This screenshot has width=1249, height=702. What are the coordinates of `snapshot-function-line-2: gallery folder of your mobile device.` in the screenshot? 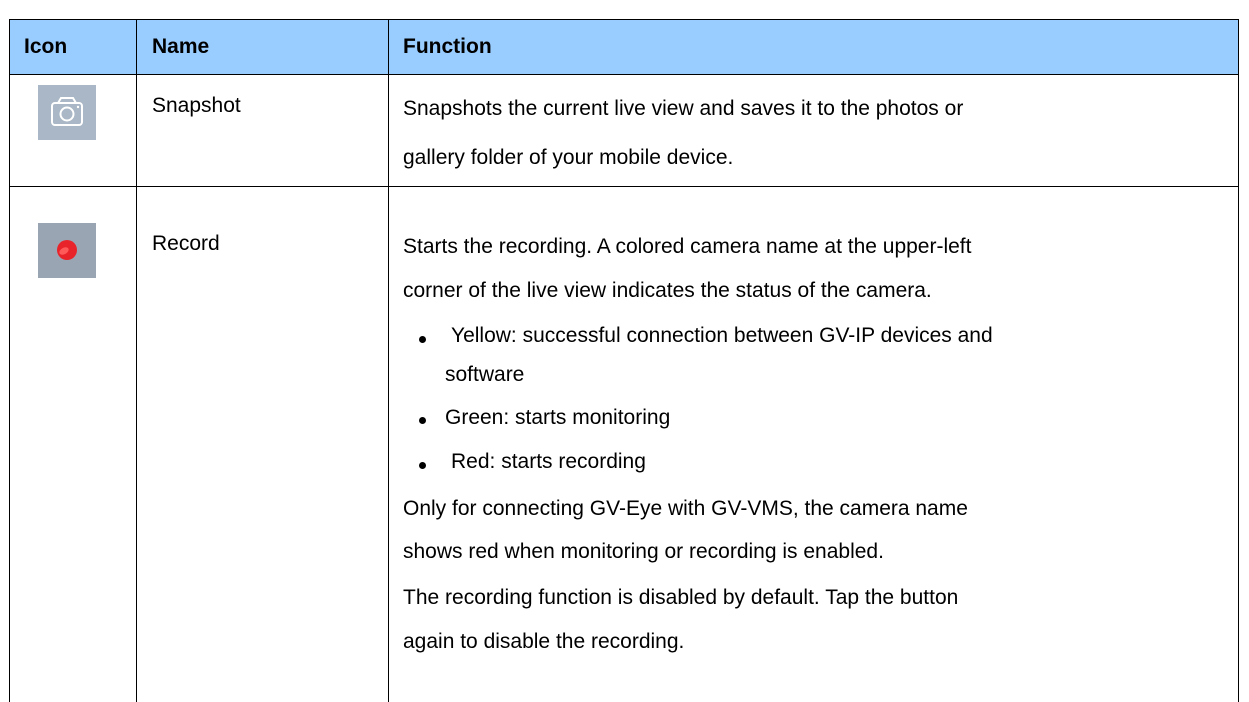 It's located at (568, 157).